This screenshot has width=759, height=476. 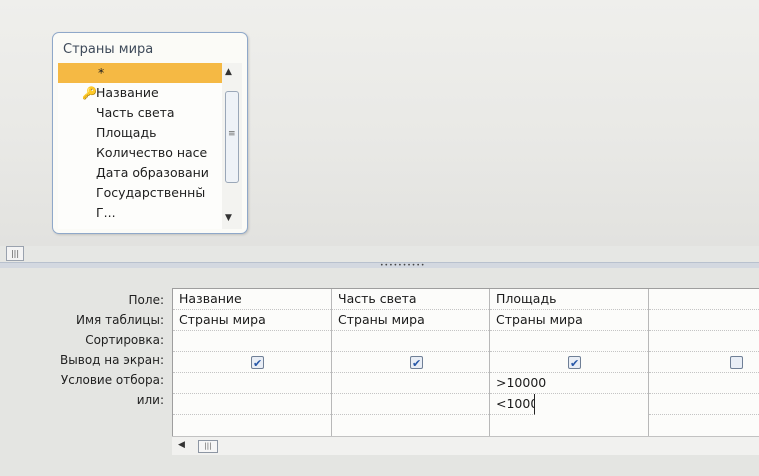 What do you see at coordinates (465, 445) in the screenshot?
I see `grid-horizontal-scrollbar: ◀ |||` at bounding box center [465, 445].